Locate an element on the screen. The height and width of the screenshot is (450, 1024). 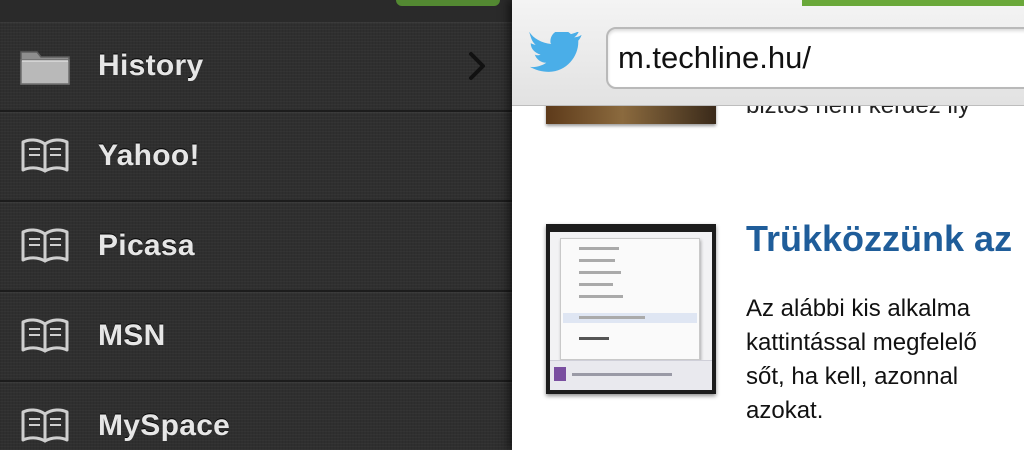
bookmark-label: Picasa is located at coordinates (146, 245).